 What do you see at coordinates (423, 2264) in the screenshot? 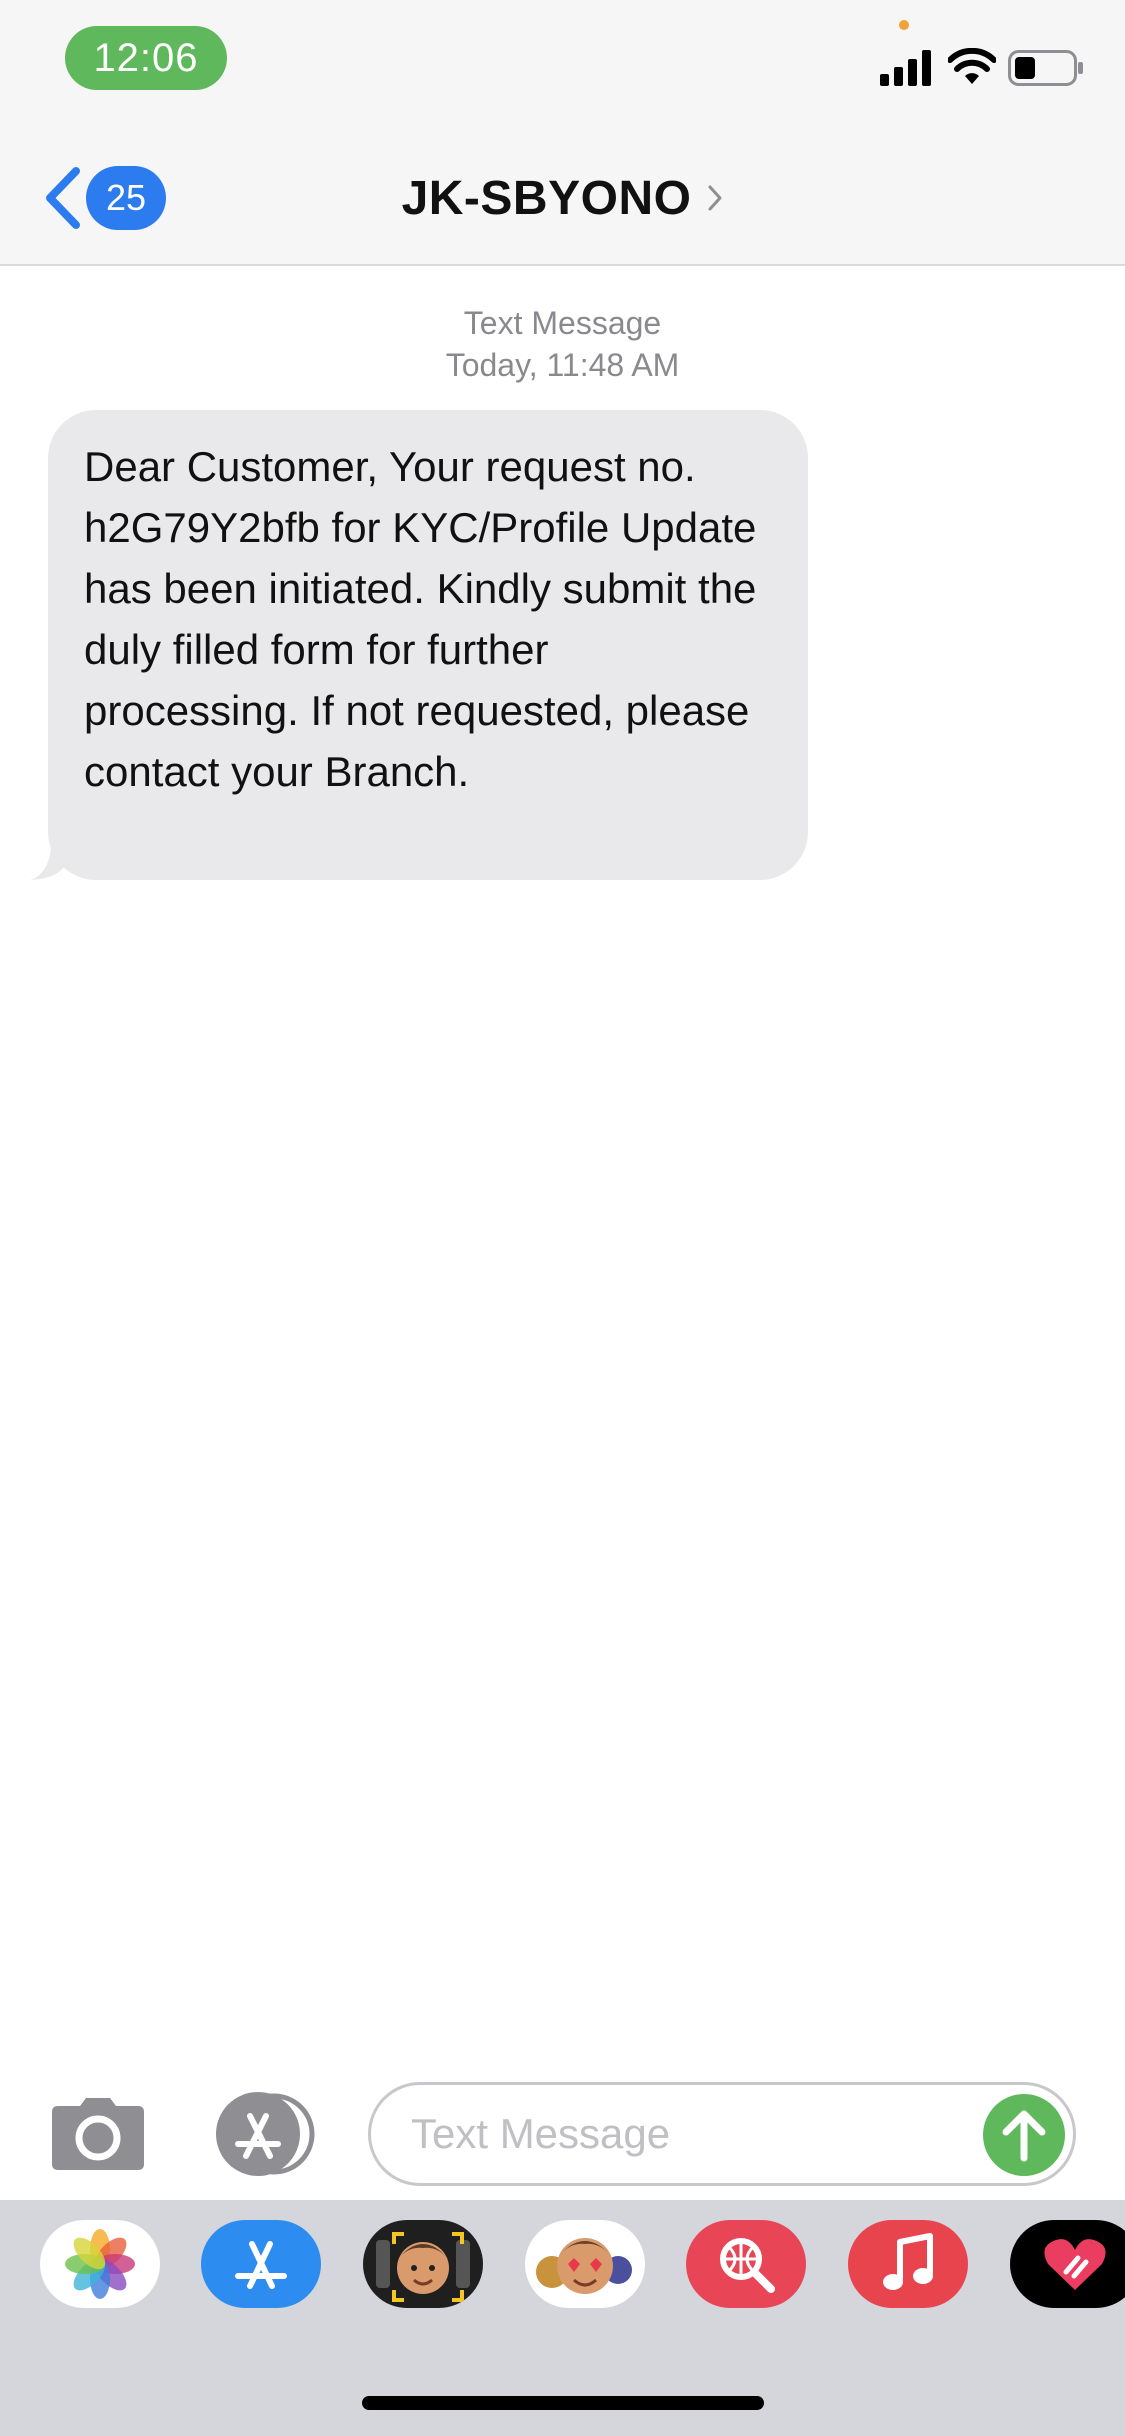
I see `memoji-icon` at bounding box center [423, 2264].